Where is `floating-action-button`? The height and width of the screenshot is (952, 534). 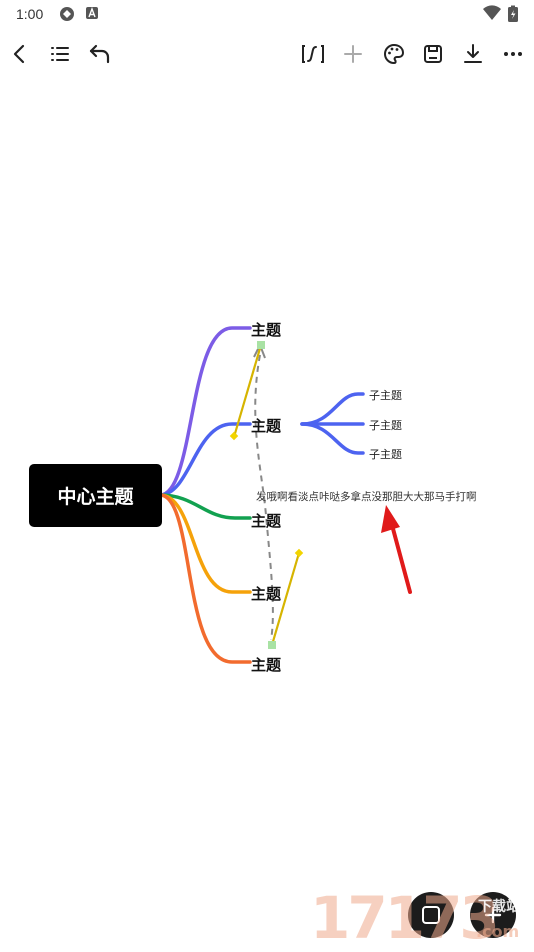
floating-action-button is located at coordinates (431, 915).